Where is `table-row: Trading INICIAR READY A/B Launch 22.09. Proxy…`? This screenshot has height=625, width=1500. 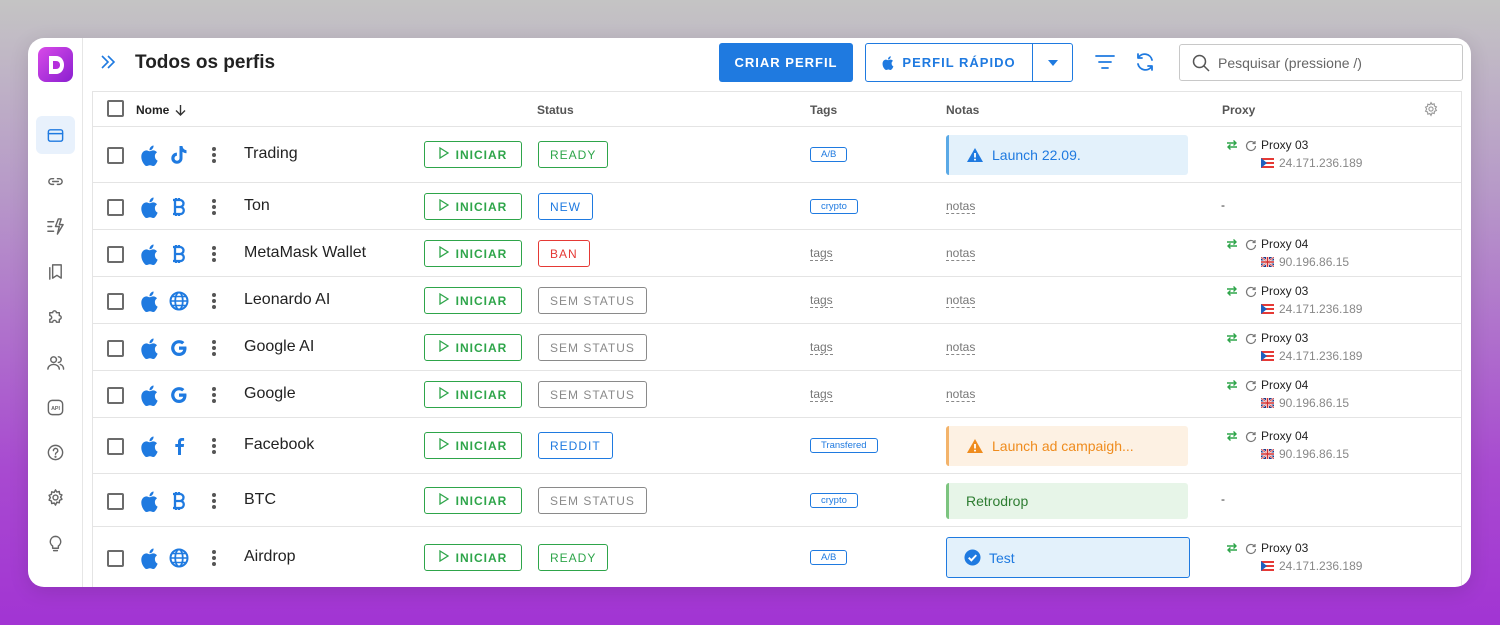 table-row: Trading INICIAR READY A/B Launch 22.09. Proxy… is located at coordinates (777, 155).